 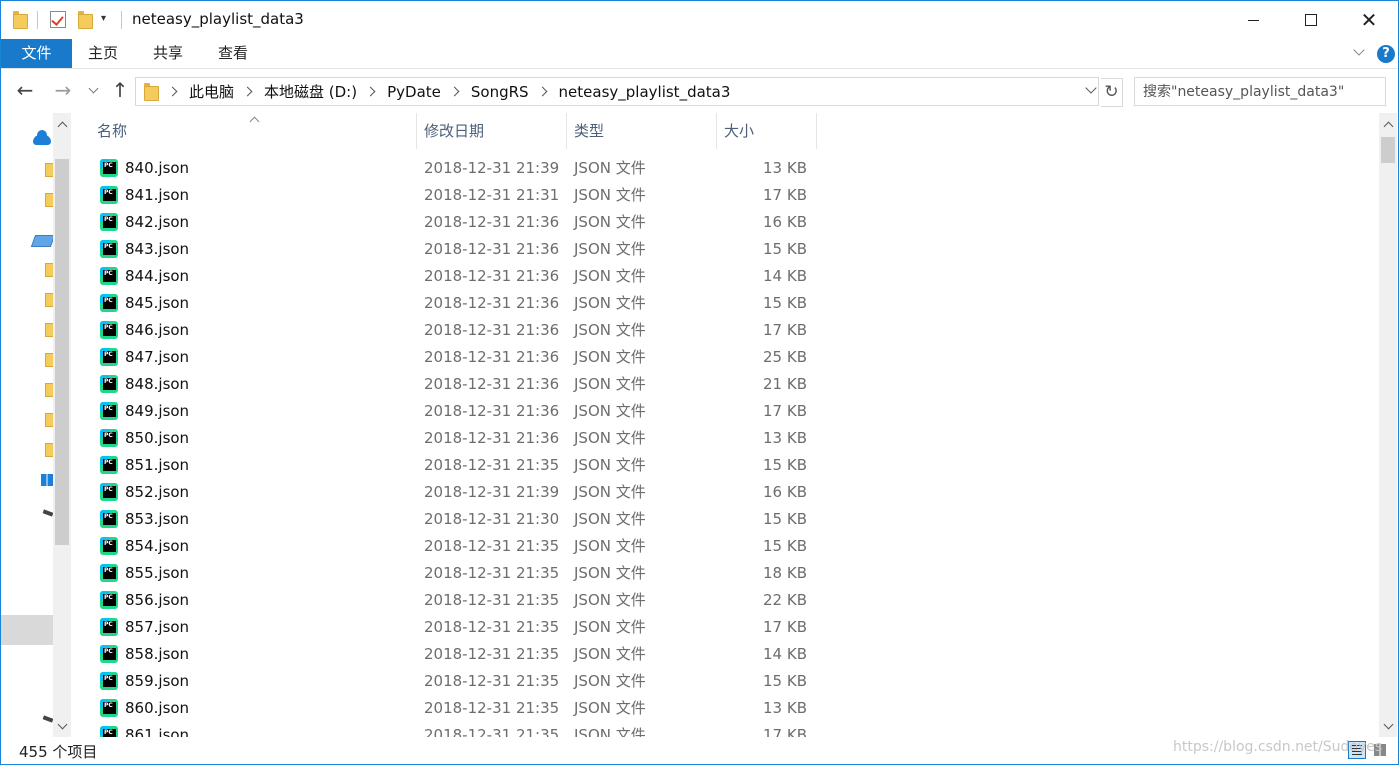 What do you see at coordinates (725, 276) in the screenshot?
I see `table-row: 844.json 2018-12-31 21:36 JSON 文件 14 KB` at bounding box center [725, 276].